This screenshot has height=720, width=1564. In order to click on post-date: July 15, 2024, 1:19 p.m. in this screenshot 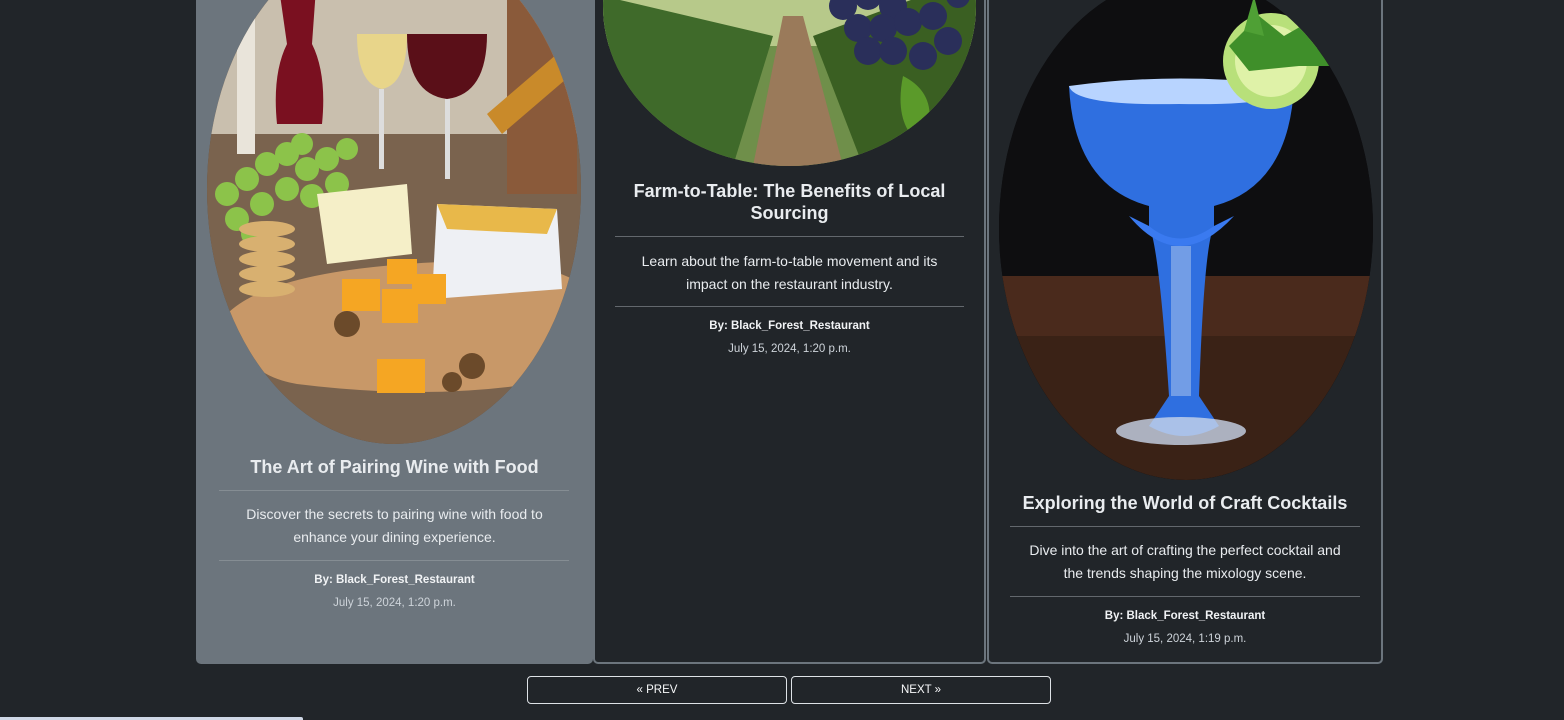, I will do `click(1185, 639)`.